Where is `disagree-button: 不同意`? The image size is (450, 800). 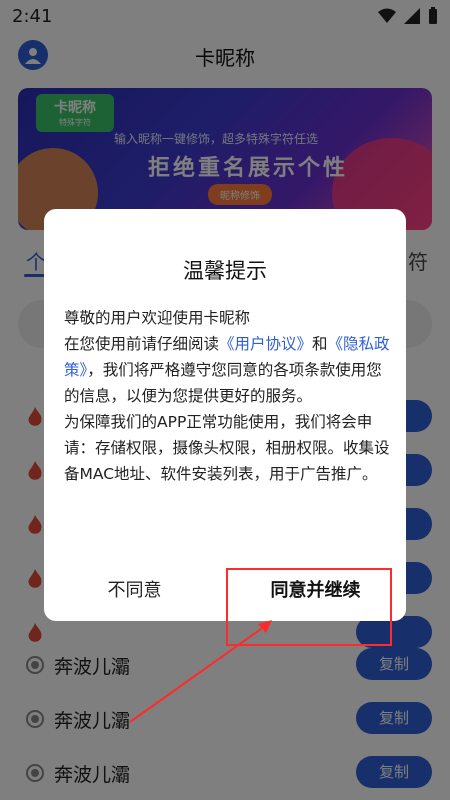
disagree-button: 不同意 is located at coordinates (134, 591).